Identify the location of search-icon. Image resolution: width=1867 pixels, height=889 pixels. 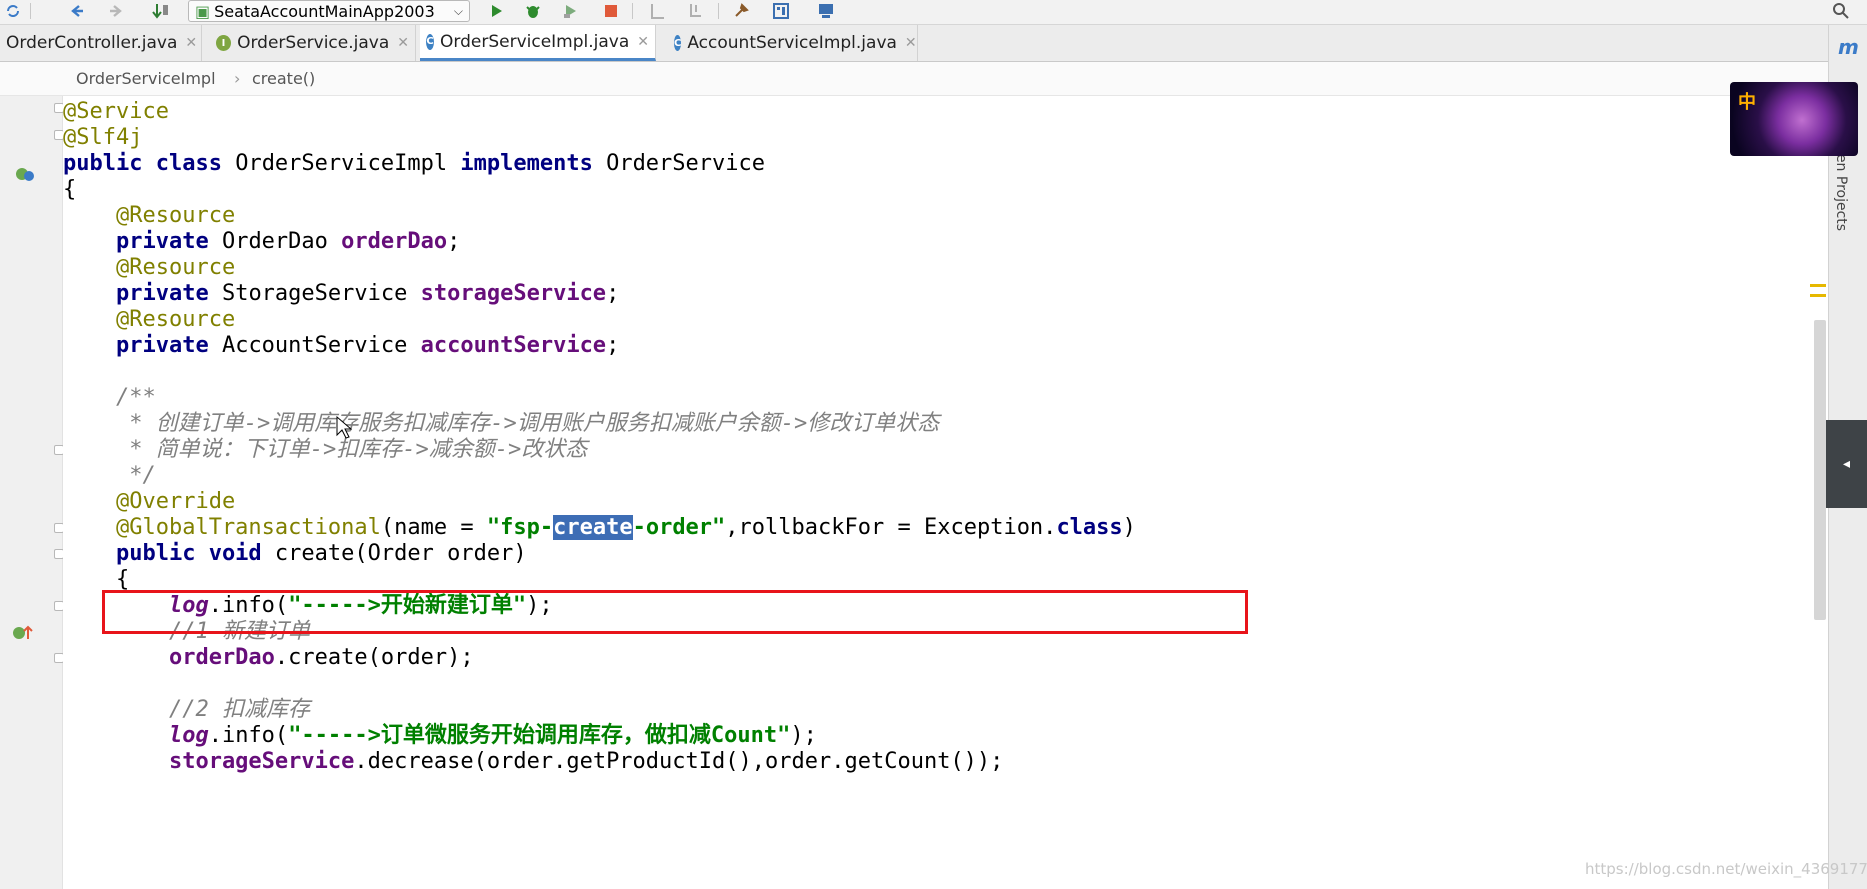
(1841, 11).